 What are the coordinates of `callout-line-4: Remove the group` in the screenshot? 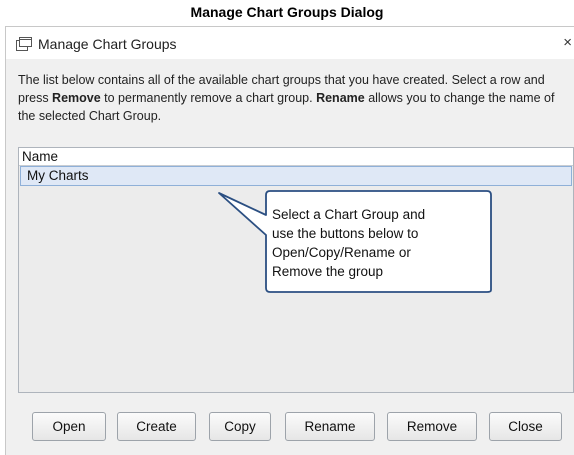 It's located at (328, 271).